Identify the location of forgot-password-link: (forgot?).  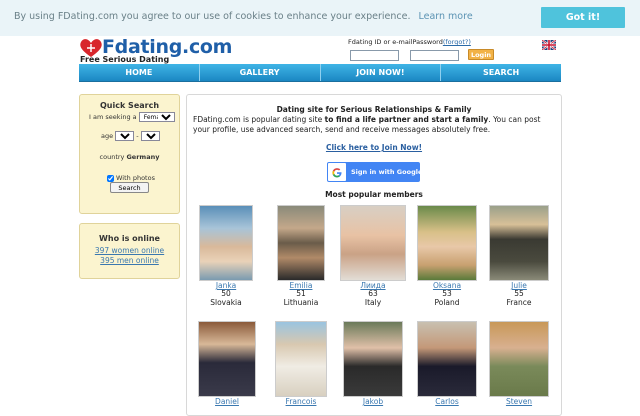
(457, 42).